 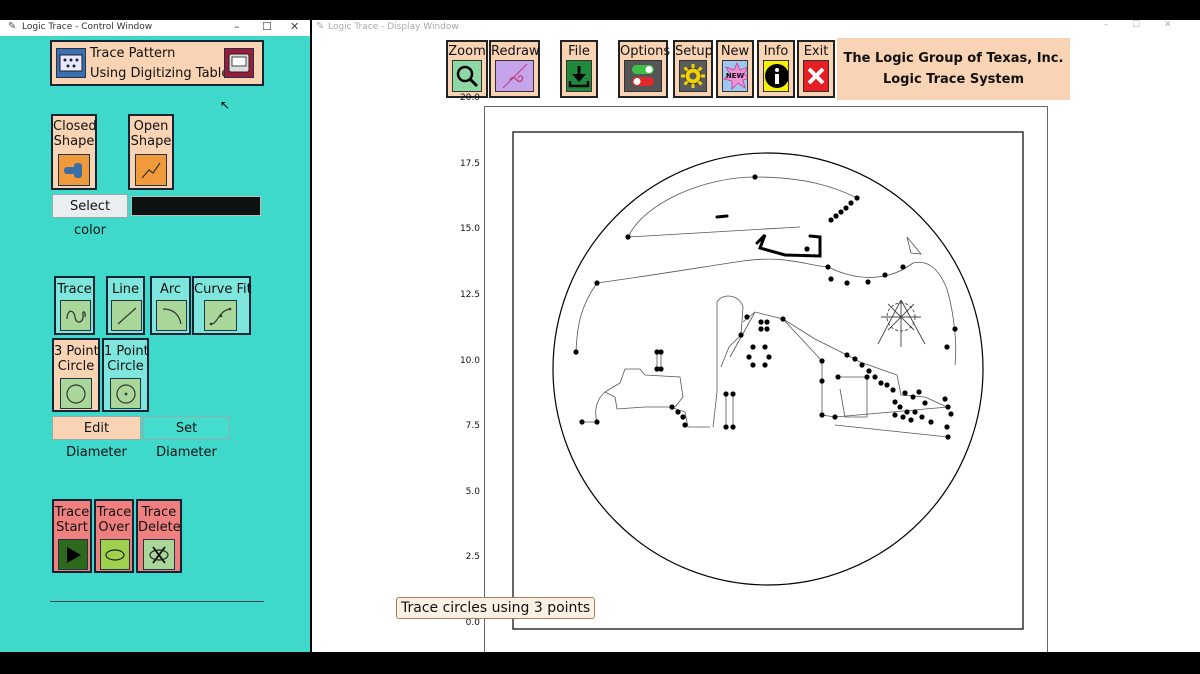 What do you see at coordinates (816, 69) in the screenshot?
I see `exit-button: Exit` at bounding box center [816, 69].